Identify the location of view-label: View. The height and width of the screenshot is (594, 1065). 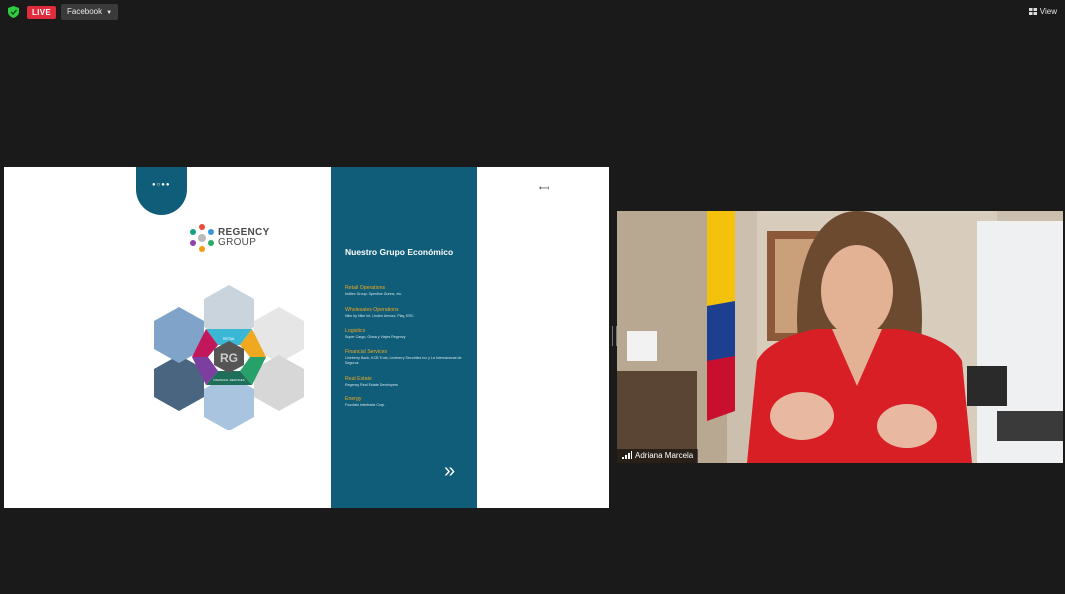
(1048, 11).